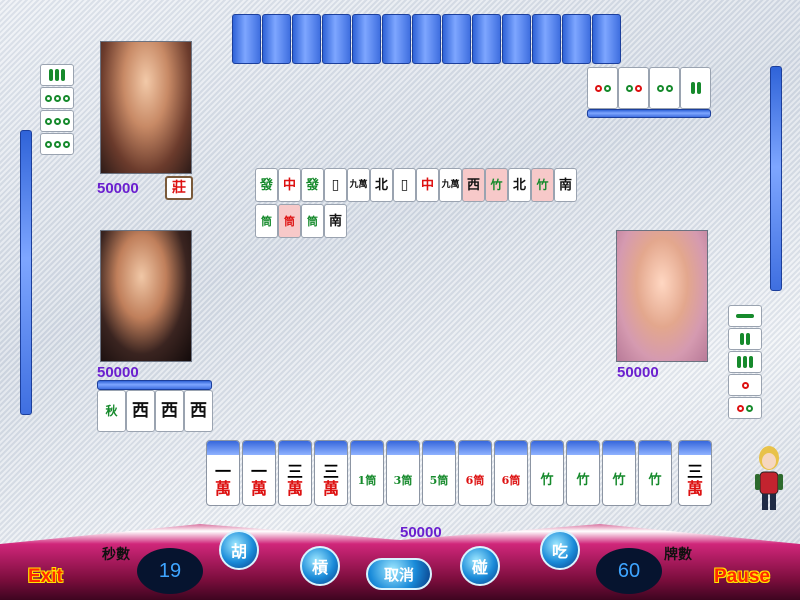 This screenshot has height=600, width=800. What do you see at coordinates (239, 550) in the screenshot?
I see `hu-button: 胡` at bounding box center [239, 550].